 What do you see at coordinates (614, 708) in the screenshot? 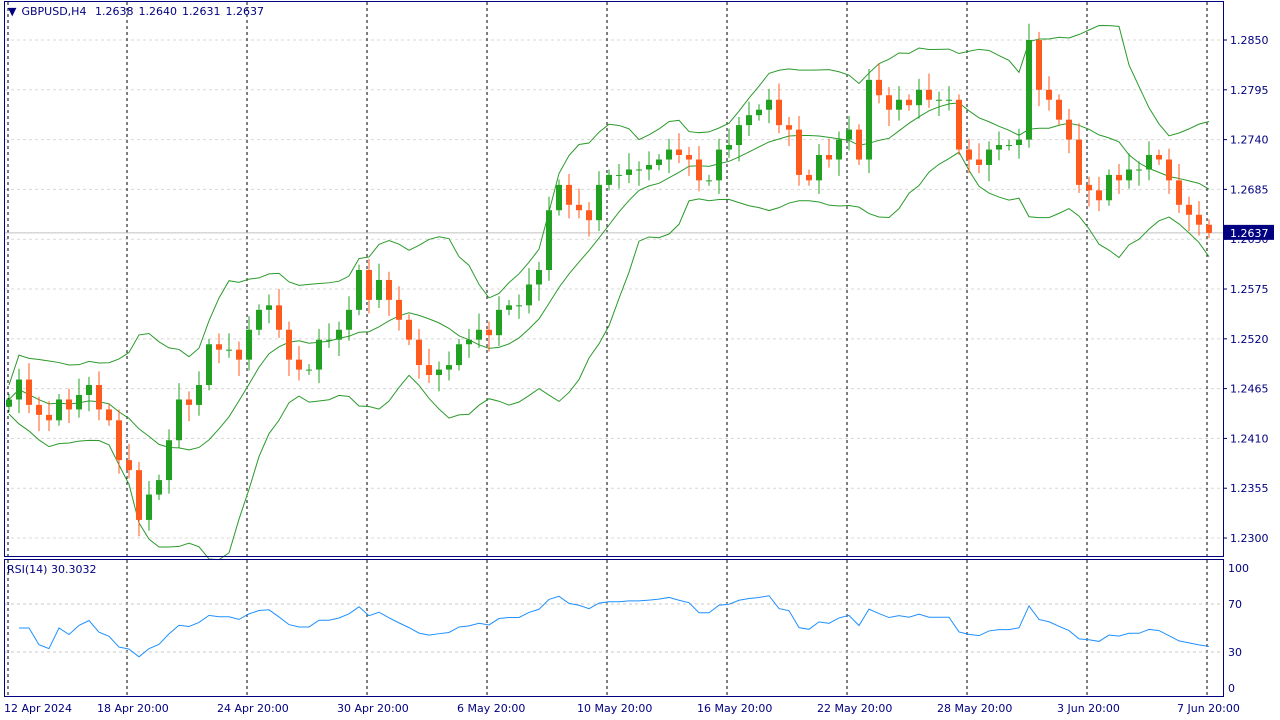
I see `time-axis-label: 10 May 20:00` at bounding box center [614, 708].